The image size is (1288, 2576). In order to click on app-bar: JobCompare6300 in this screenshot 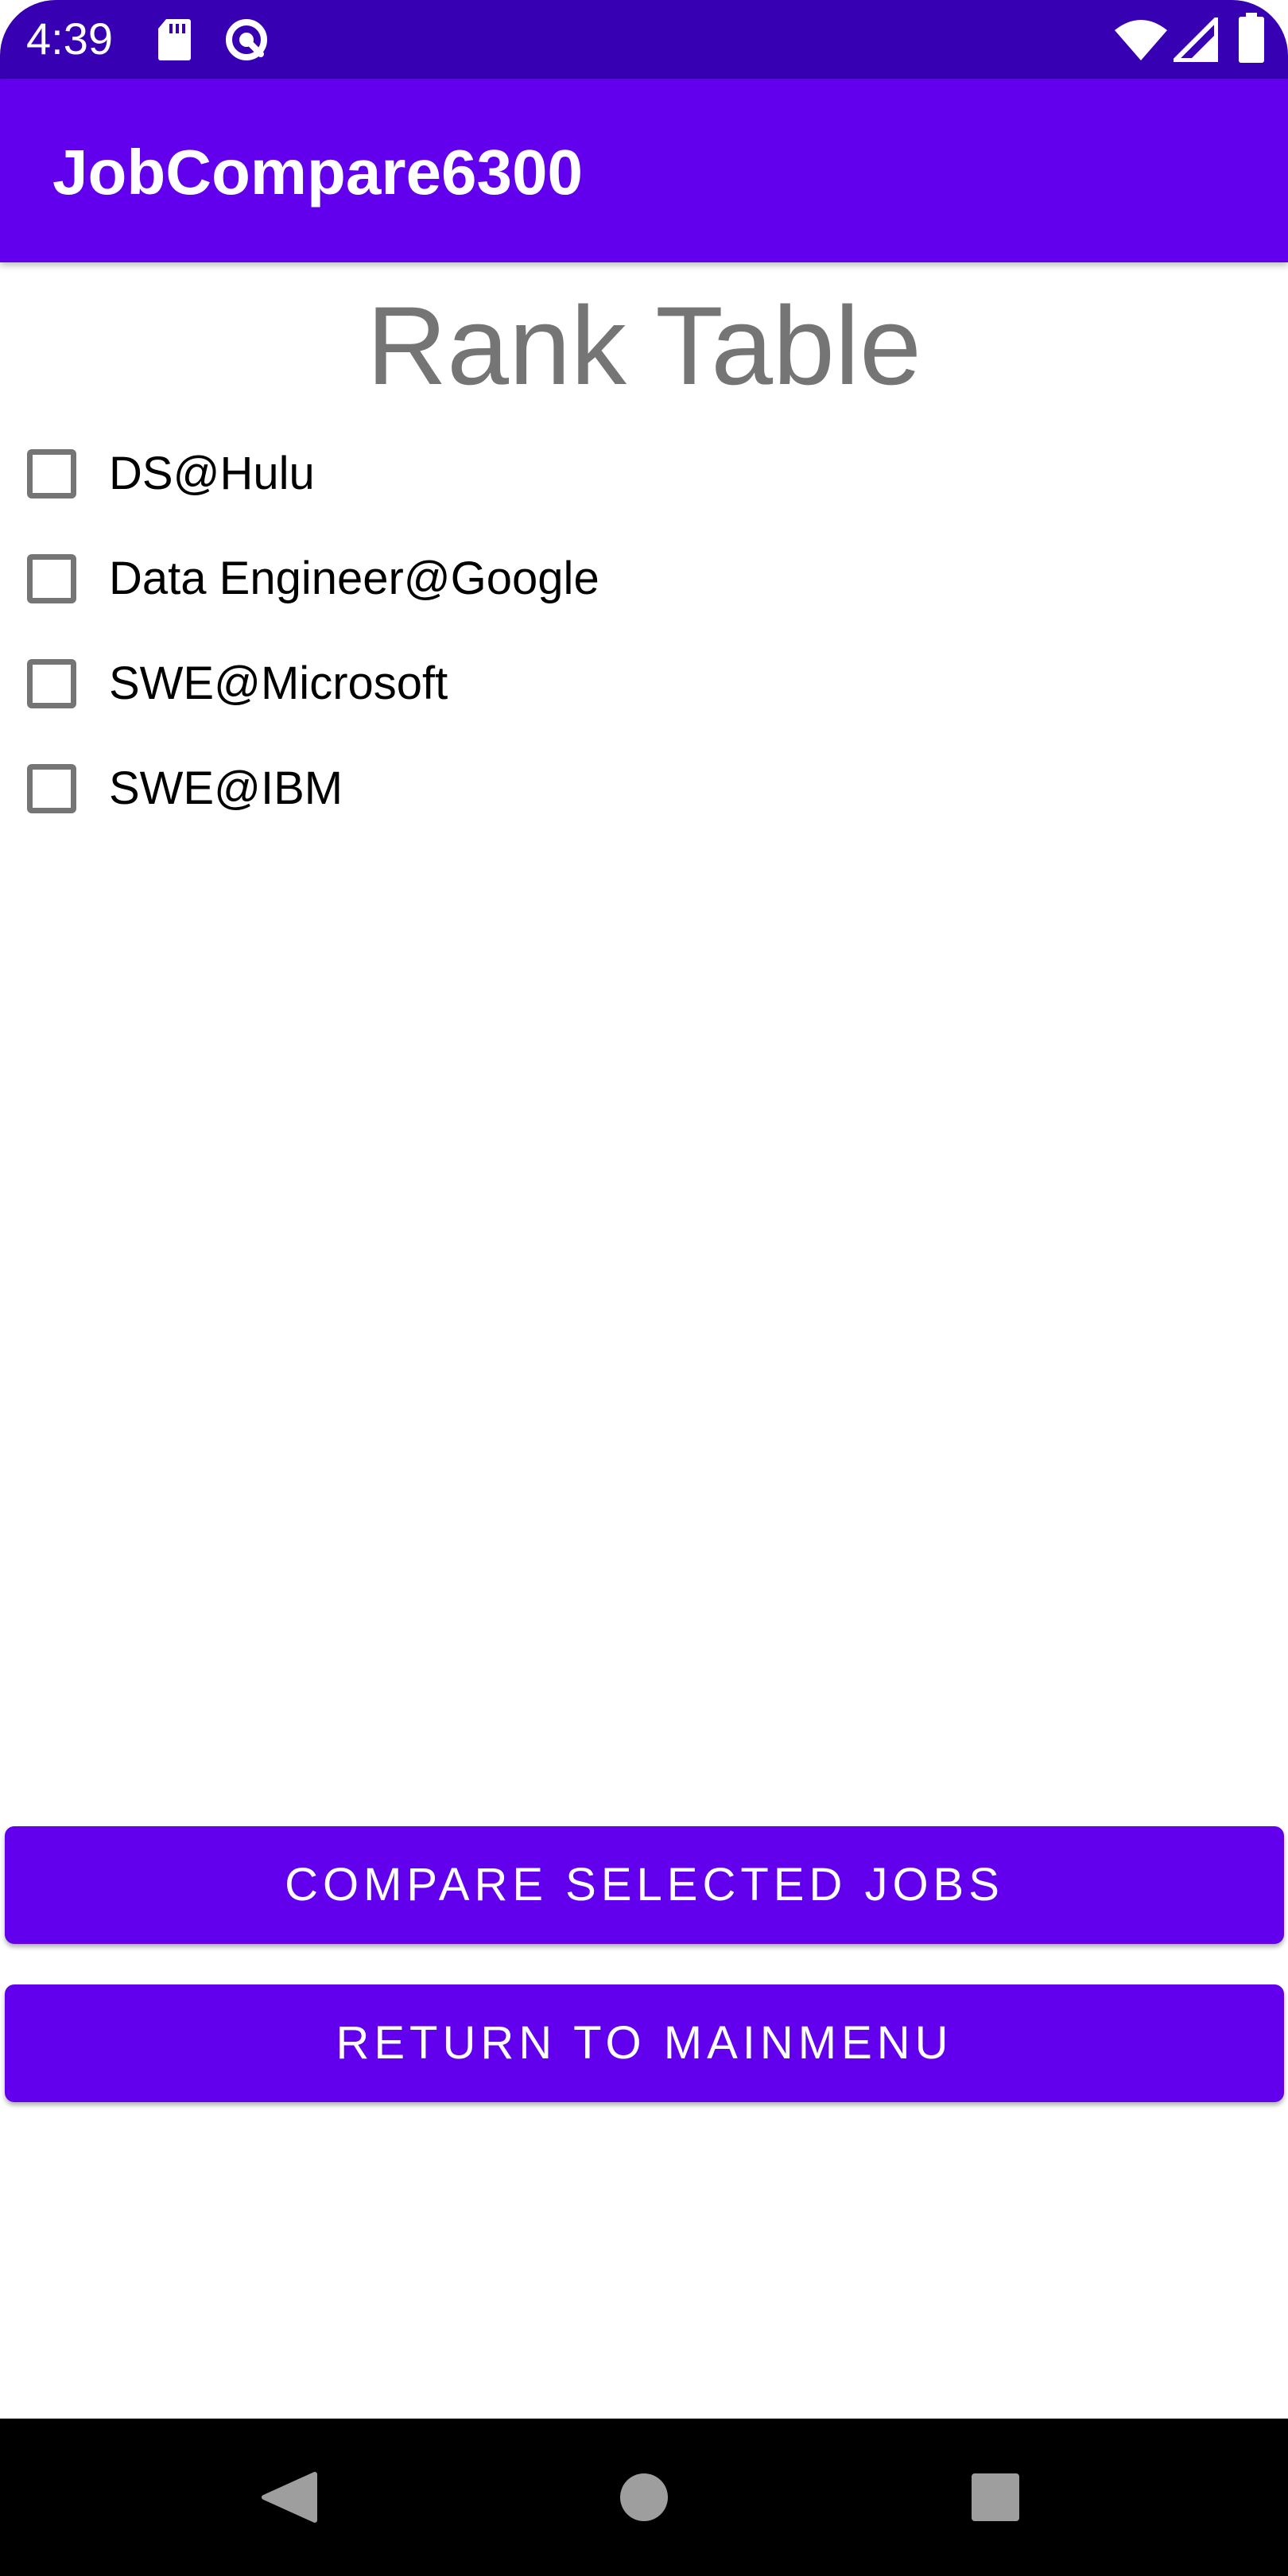, I will do `click(644, 171)`.